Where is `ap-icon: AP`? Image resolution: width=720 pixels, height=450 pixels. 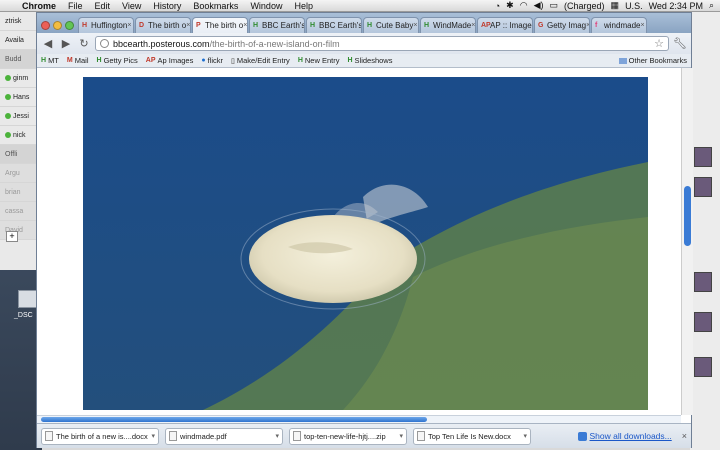
ap-icon: AP is located at coordinates (150, 60).